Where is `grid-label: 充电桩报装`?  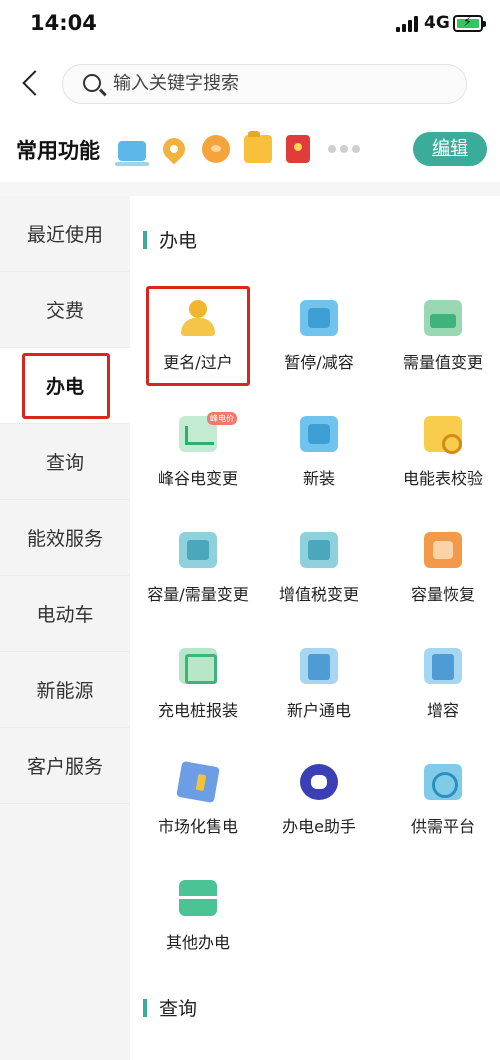 grid-label: 充电桩报装 is located at coordinates (197, 710).